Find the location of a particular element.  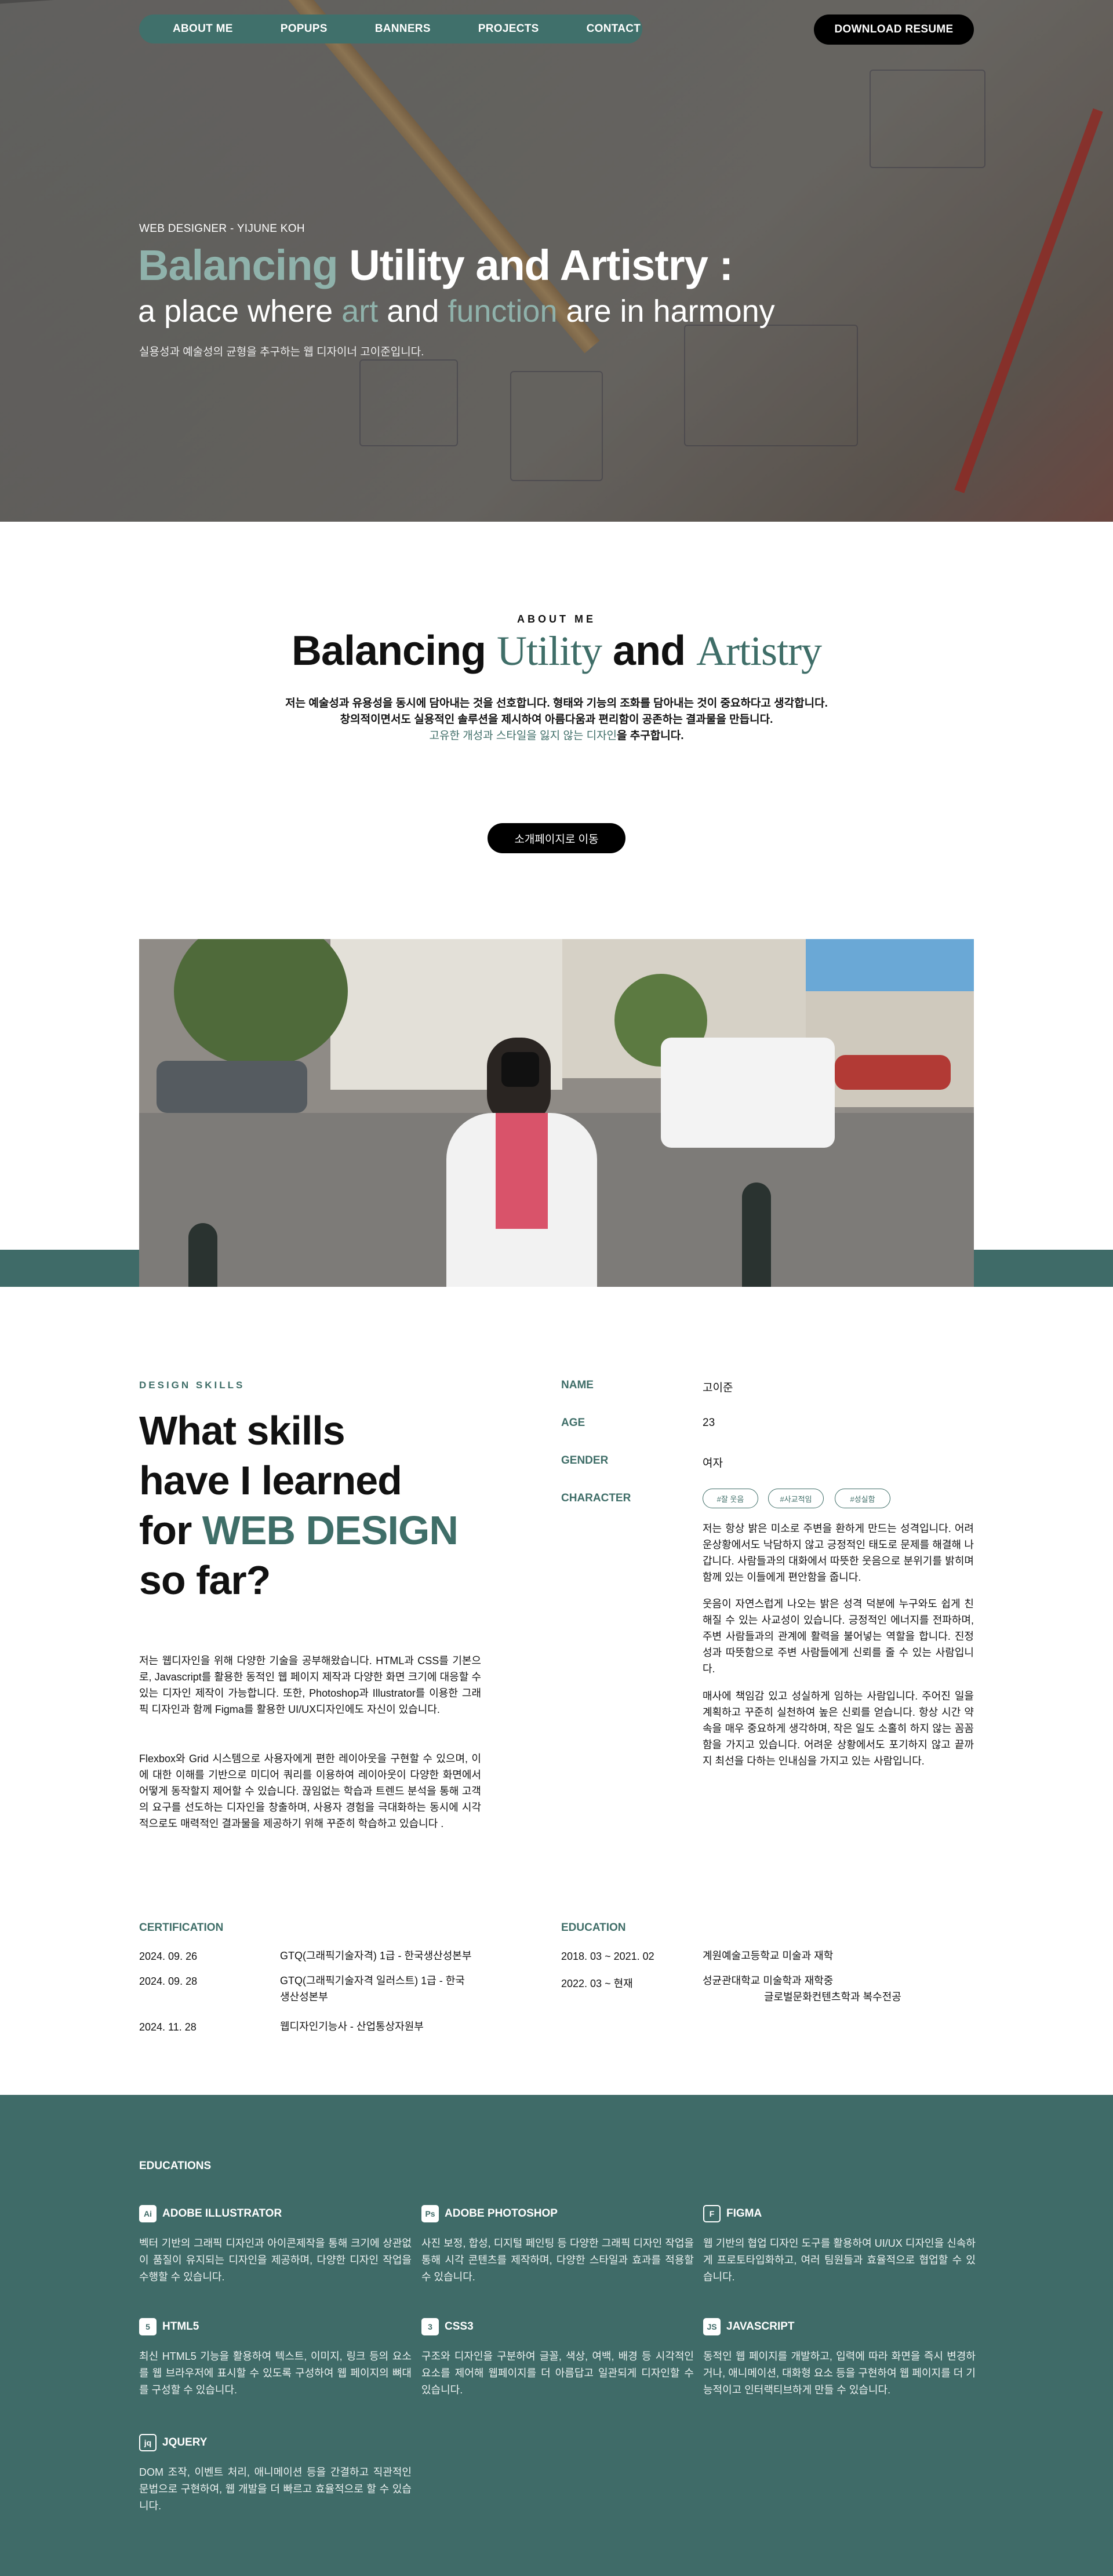

cert-text: GTQ(그래픽기술자격 일러스트) 1급 - 한국생산성본부 is located at coordinates (373, 1989).